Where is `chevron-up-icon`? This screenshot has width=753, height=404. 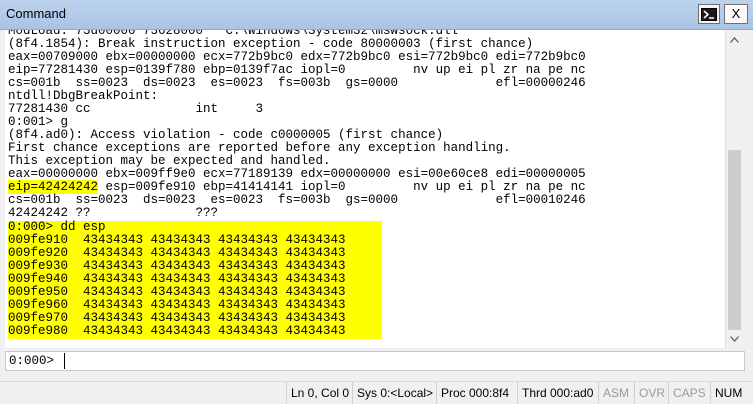 chevron-up-icon is located at coordinates (734, 39).